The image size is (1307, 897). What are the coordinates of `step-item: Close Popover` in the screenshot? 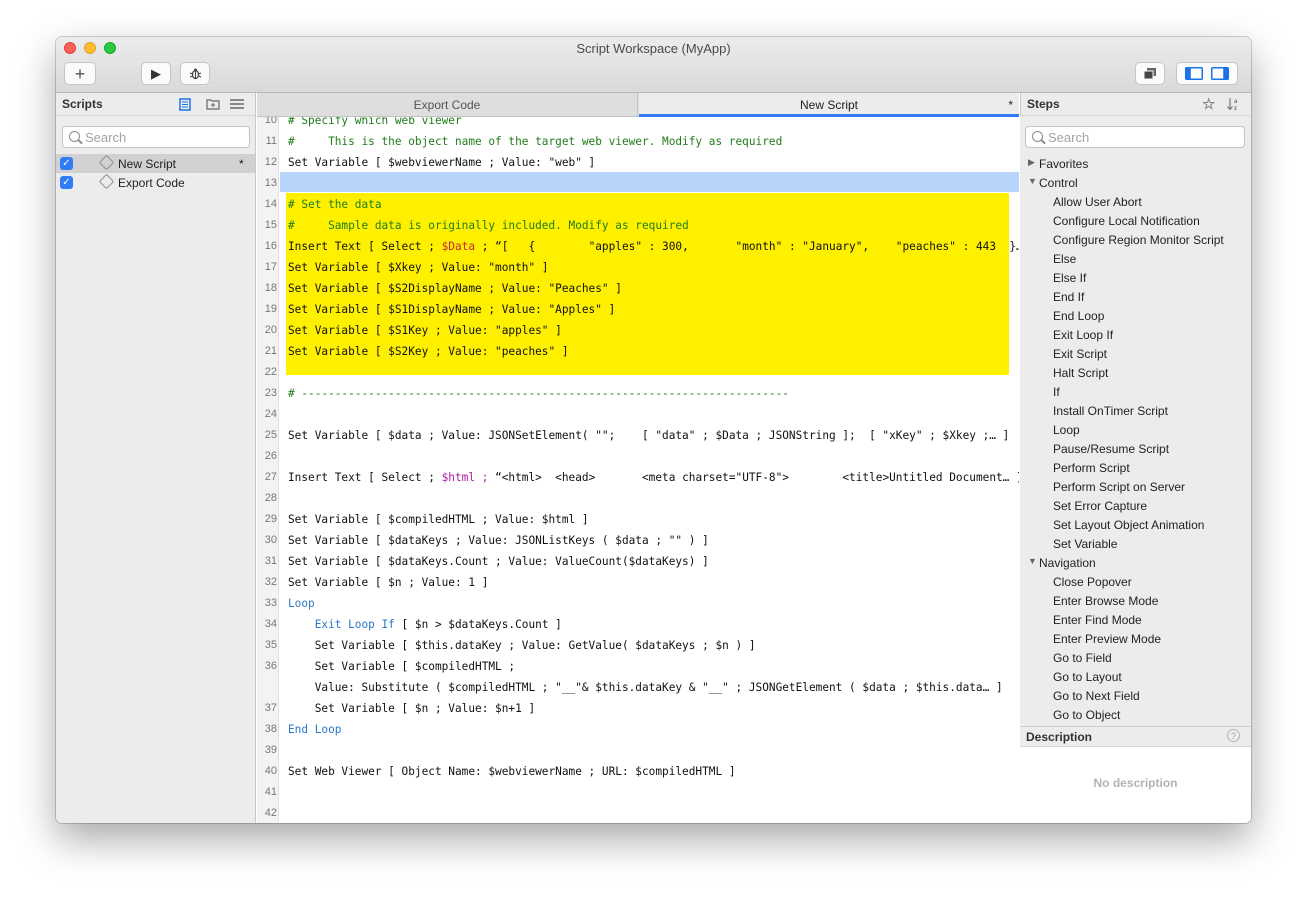 It's located at (1135, 581).